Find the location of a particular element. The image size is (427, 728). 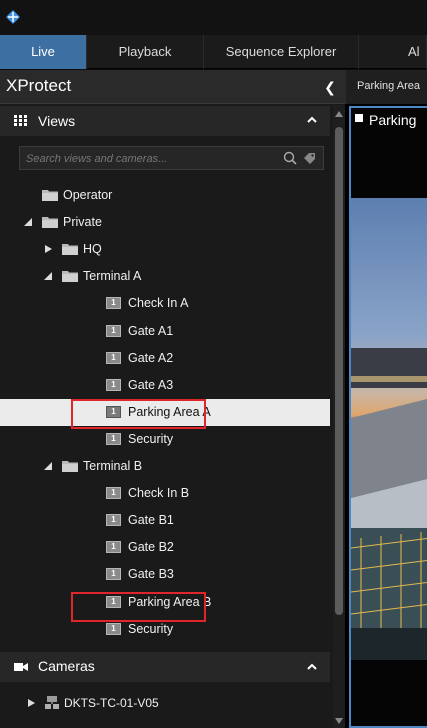

tree-item-label: Gate B2 is located at coordinates (151, 547).